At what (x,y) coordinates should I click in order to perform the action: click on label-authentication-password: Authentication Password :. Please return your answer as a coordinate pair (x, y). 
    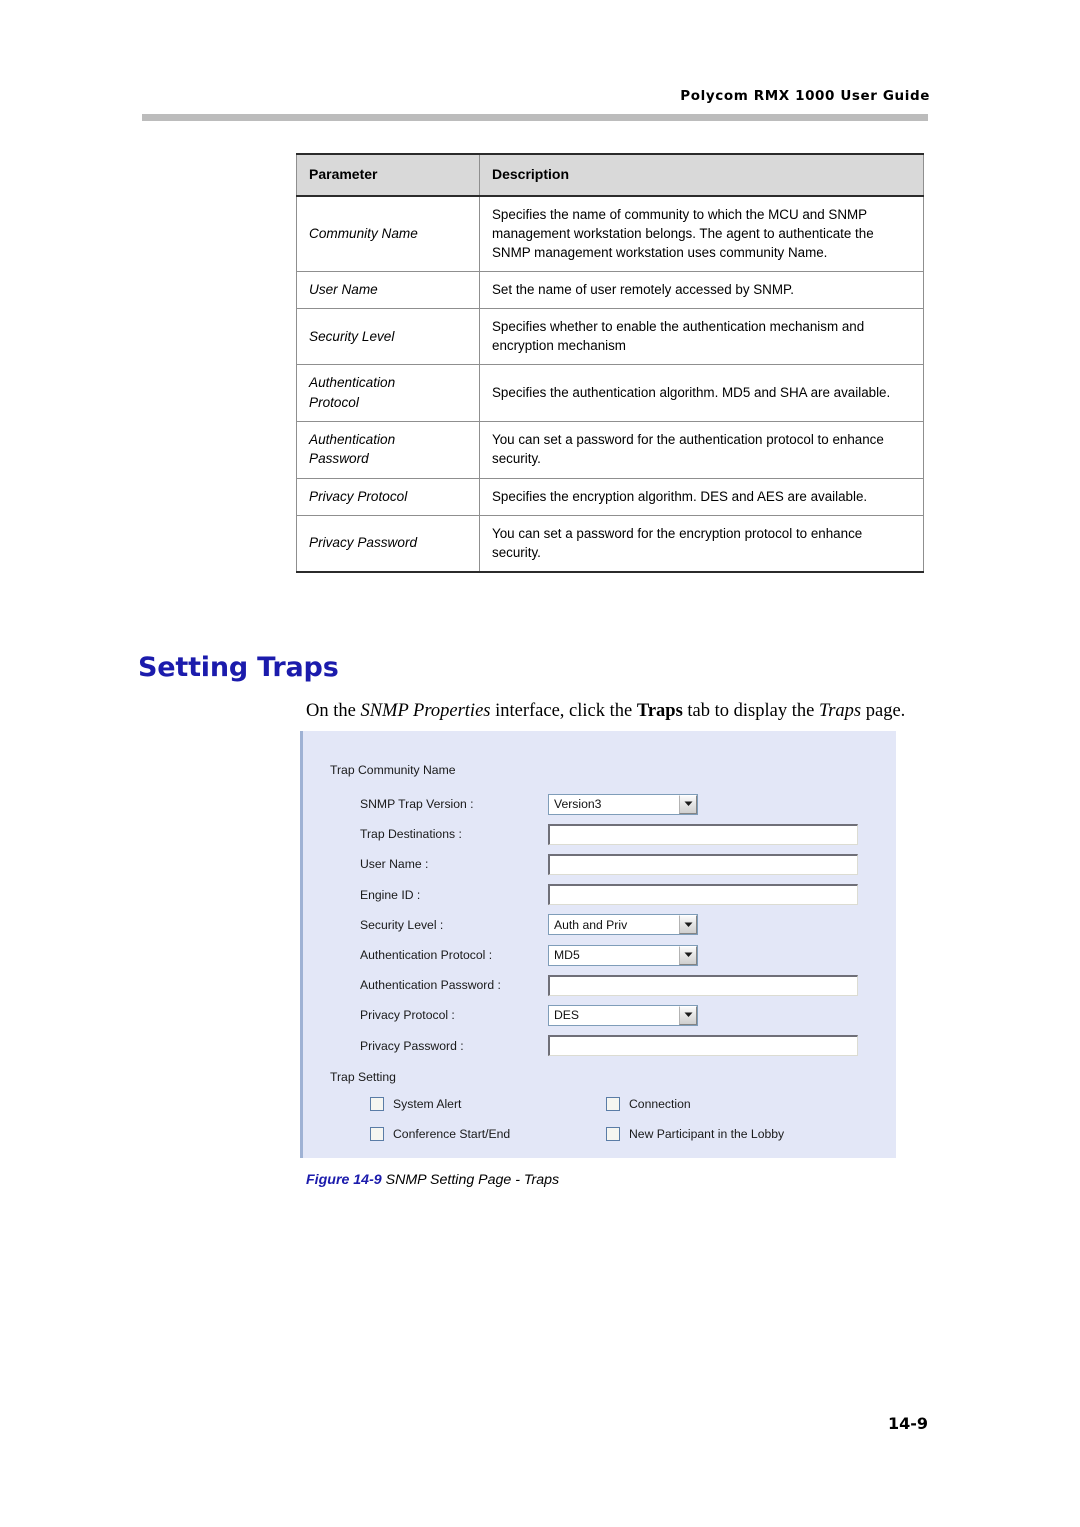
    Looking at the image, I should click on (430, 985).